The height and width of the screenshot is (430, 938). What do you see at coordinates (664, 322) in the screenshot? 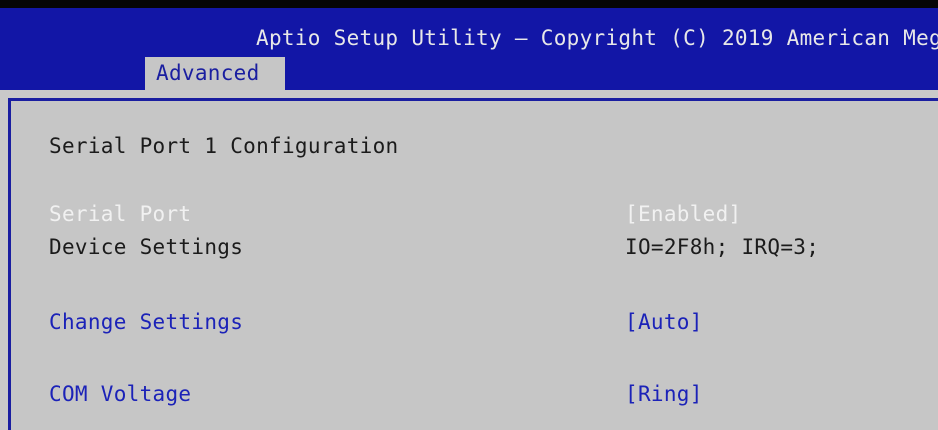
I see `change-settings-value: [Auto]` at bounding box center [664, 322].